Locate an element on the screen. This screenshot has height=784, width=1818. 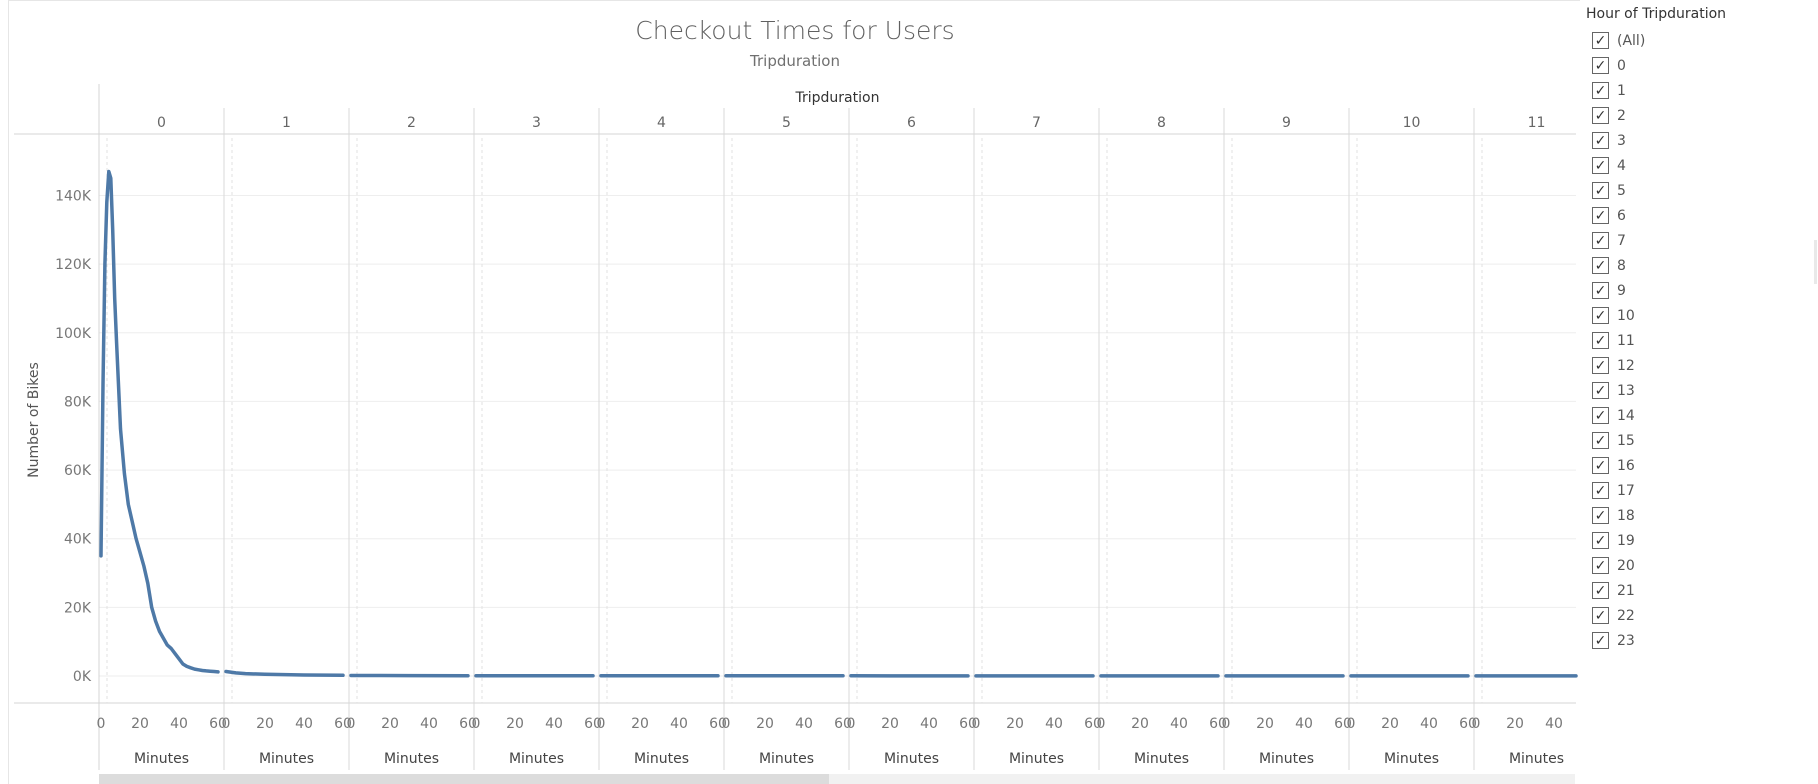
legend-item: ✓ 21 is located at coordinates (1696, 590).